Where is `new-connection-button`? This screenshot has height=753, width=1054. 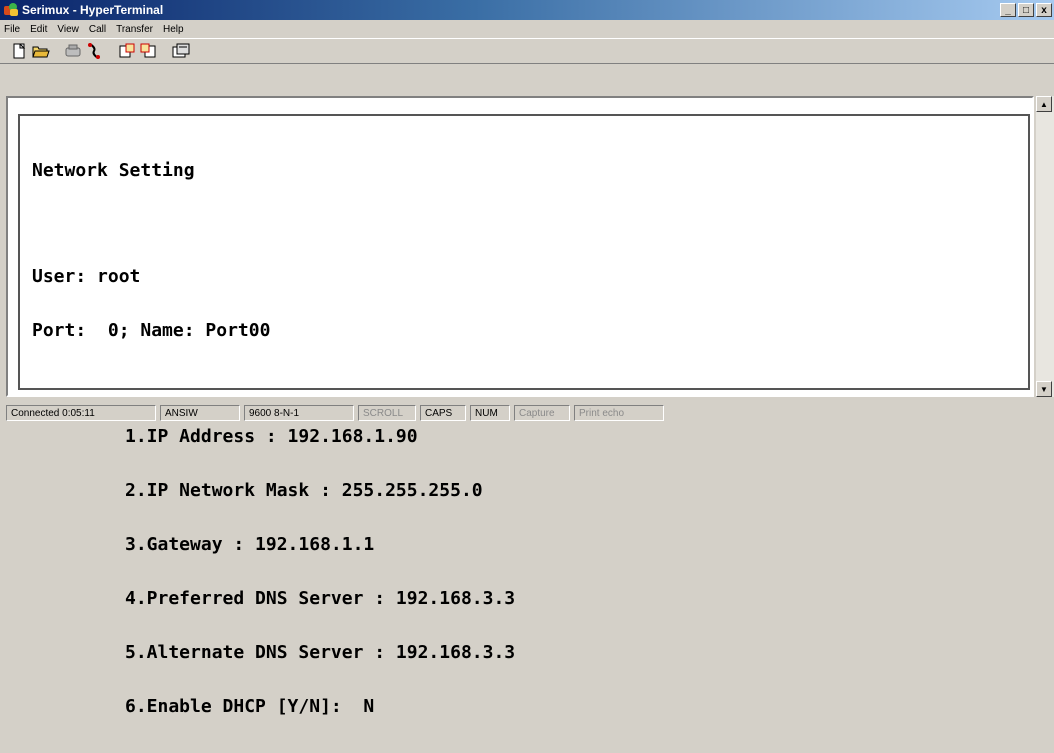 new-connection-button is located at coordinates (19, 51).